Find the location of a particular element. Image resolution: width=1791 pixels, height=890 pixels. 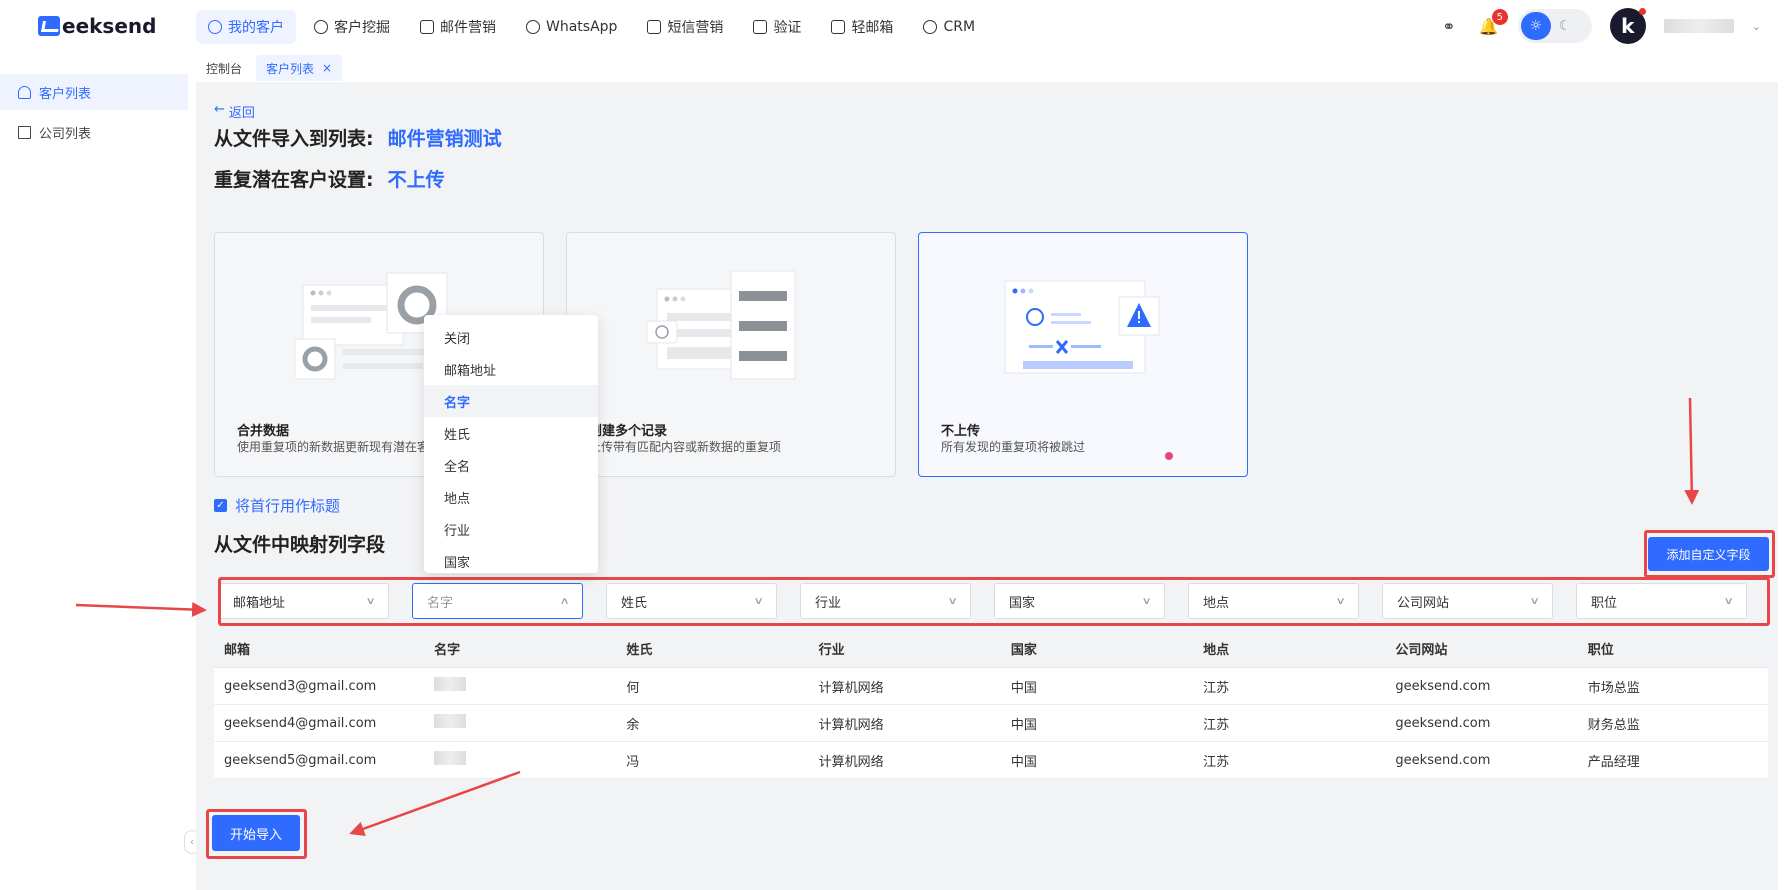

table-header-cell: 邮箱 is located at coordinates (237, 650).